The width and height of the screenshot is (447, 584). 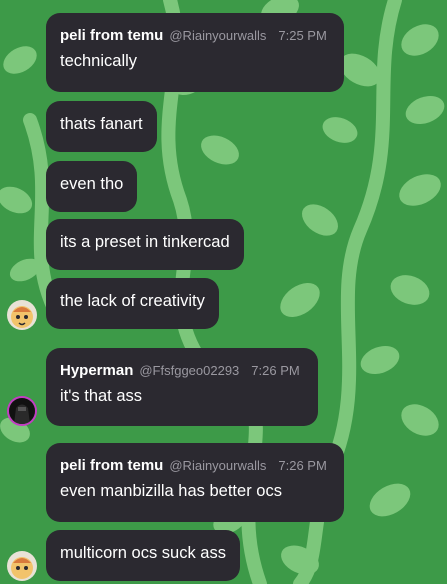 I want to click on username: Hyperman, so click(x=96, y=370).